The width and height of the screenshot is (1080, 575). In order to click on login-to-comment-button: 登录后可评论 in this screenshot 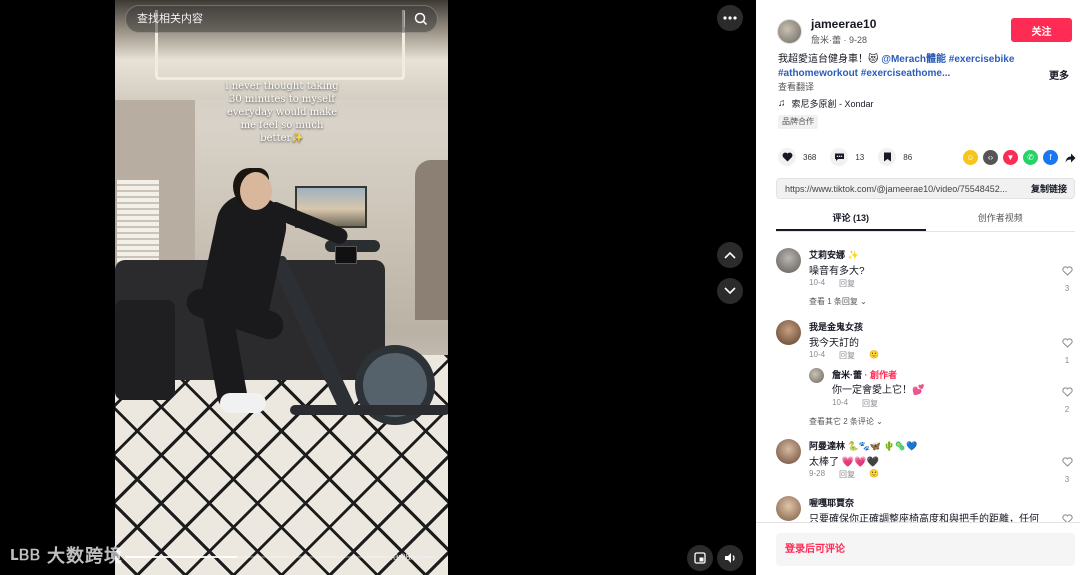, I will do `click(925, 549)`.